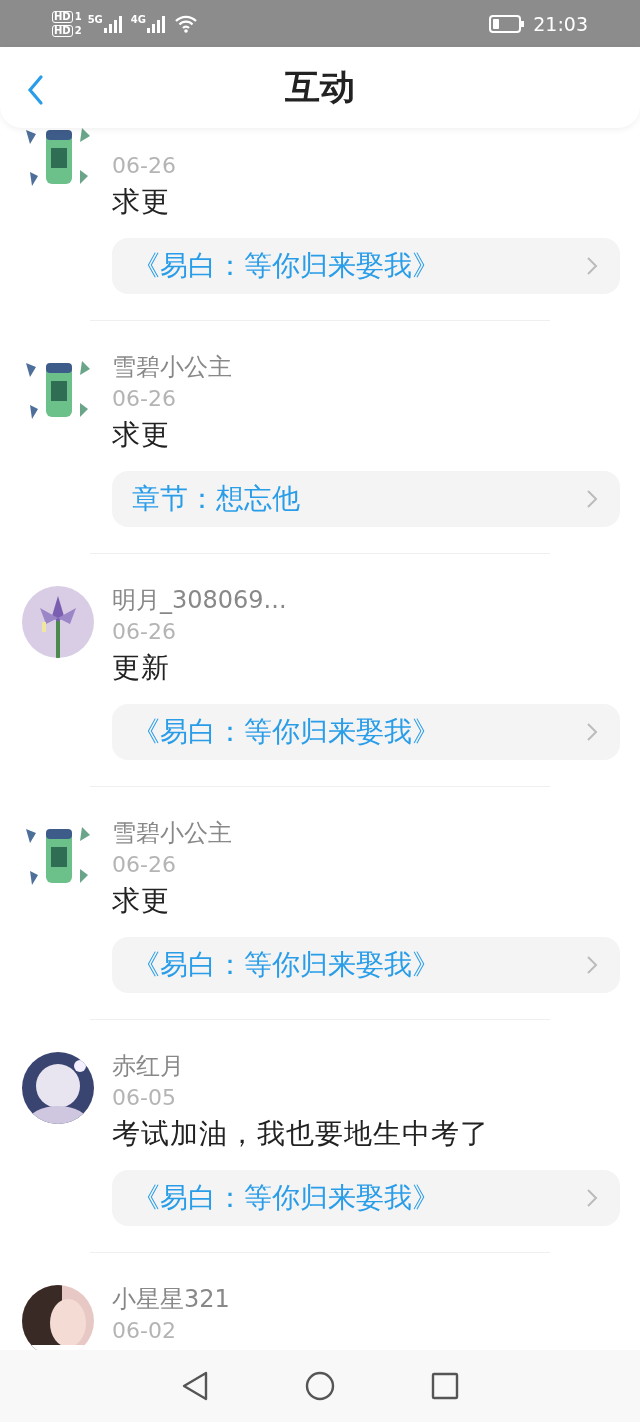 This screenshot has width=640, height=1422. I want to click on network-type: 4G, so click(138, 19).